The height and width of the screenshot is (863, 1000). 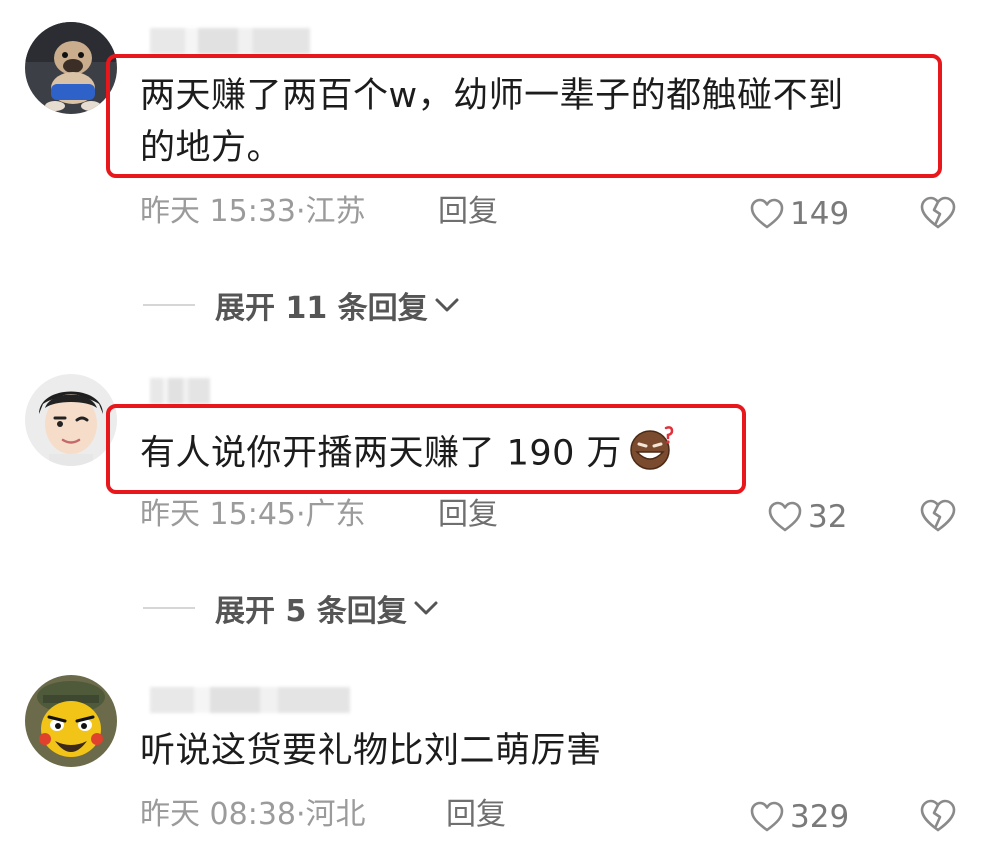 I want to click on comment-location: 河北, so click(x=335, y=814).